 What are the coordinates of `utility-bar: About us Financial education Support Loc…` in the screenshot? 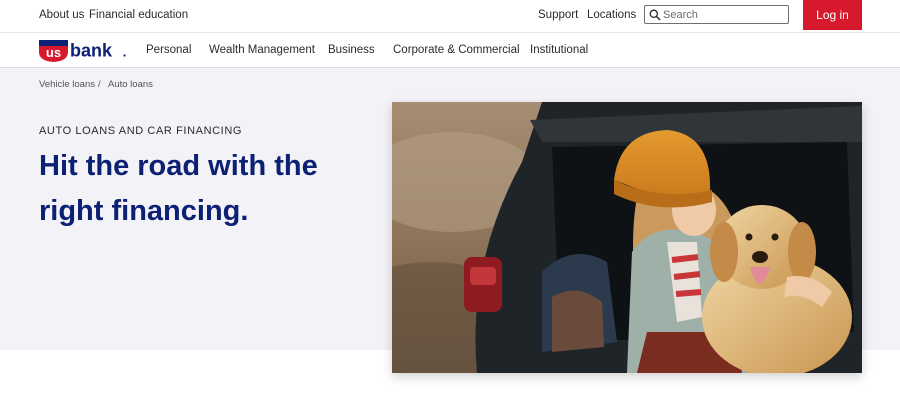 It's located at (450, 16).